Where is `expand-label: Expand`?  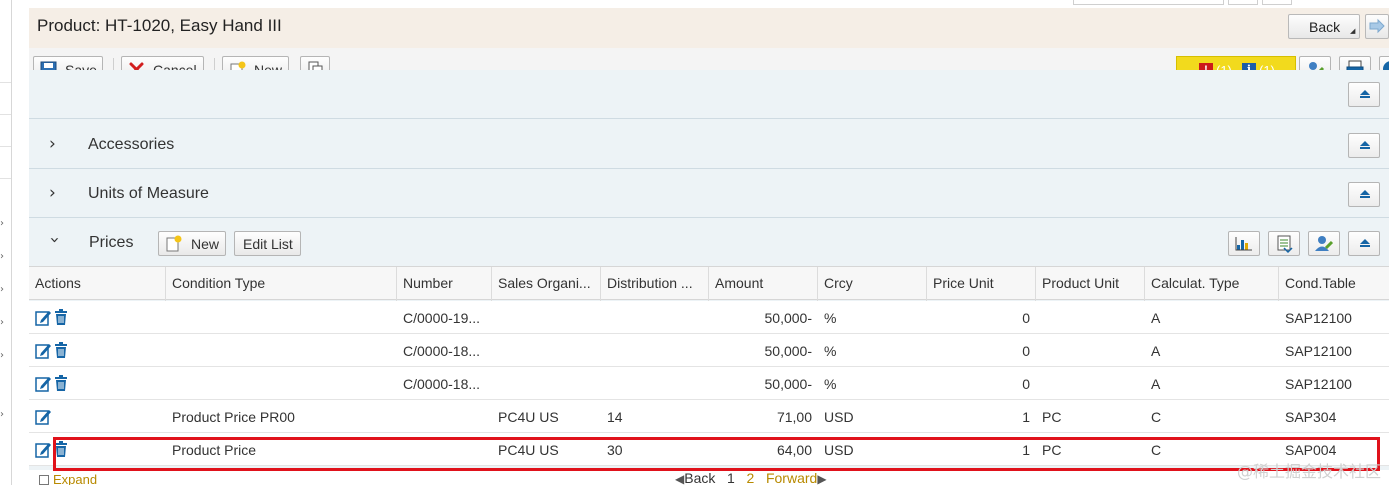
expand-label: Expand is located at coordinates (75, 478).